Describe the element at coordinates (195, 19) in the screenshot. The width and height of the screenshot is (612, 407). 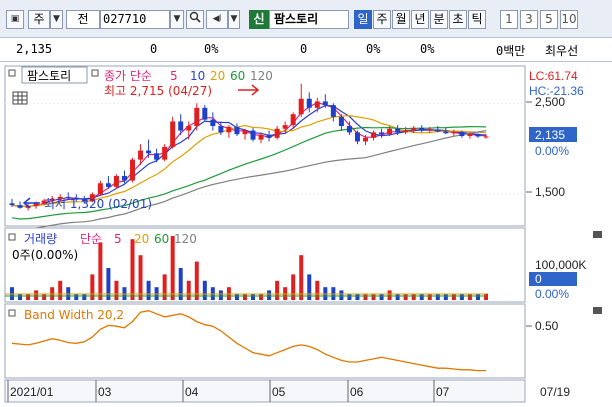
I see `search-icon` at that location.